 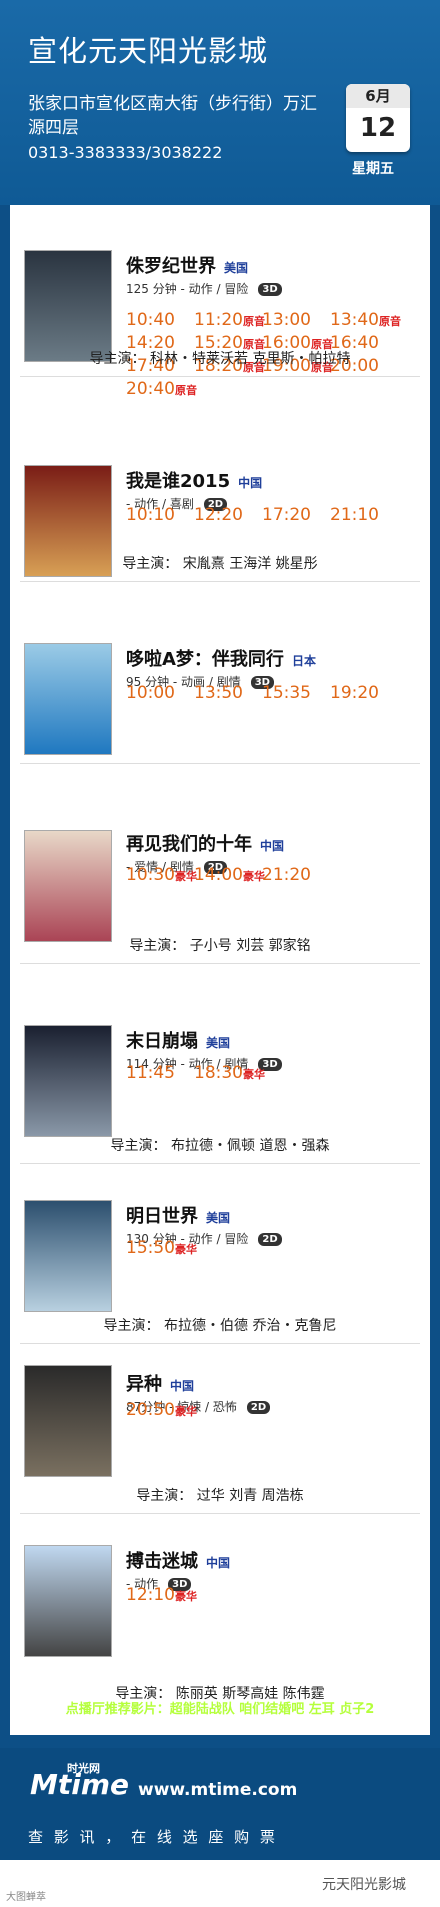 I want to click on movie-title: 再见我们的十年 中国, so click(x=205, y=843).